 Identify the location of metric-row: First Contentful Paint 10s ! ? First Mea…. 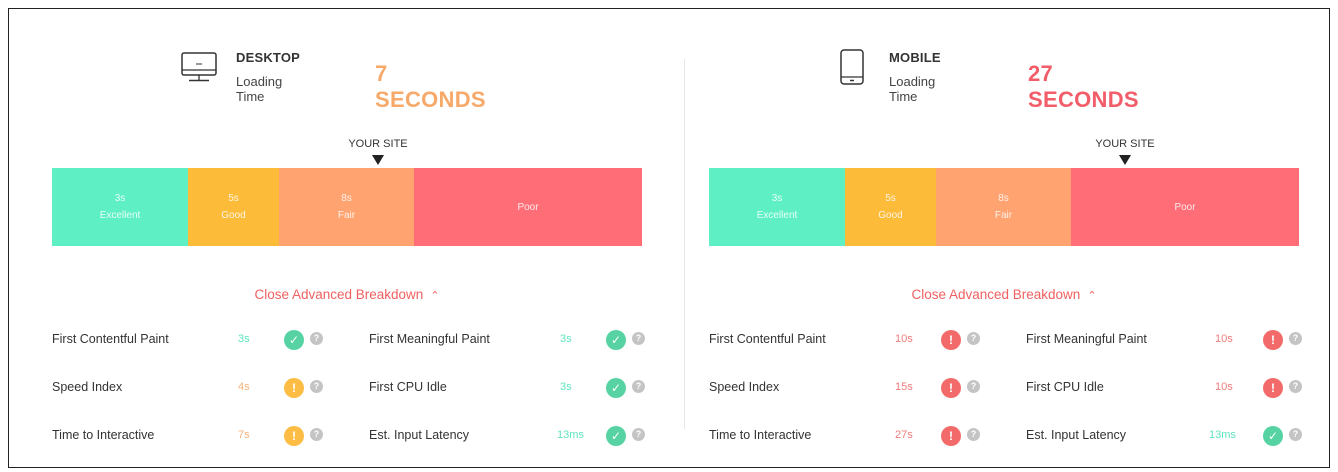
(1005, 341).